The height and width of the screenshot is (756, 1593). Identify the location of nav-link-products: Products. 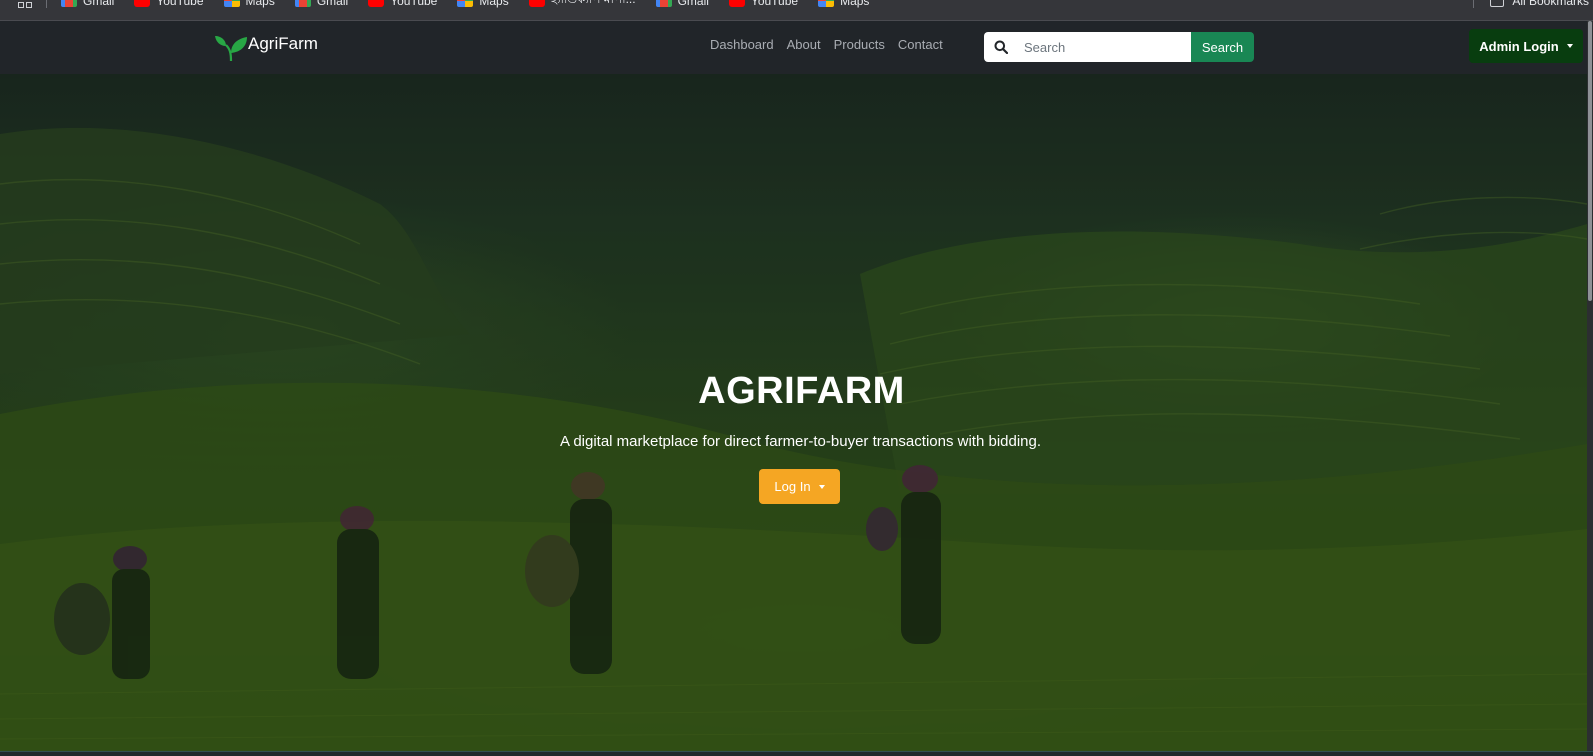
(859, 44).